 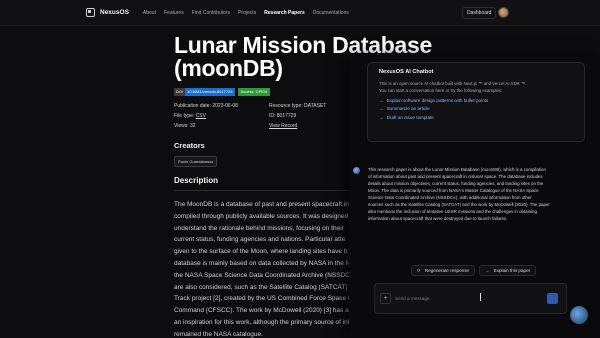 I want to click on nav-link-documentations: Documentations, so click(x=331, y=13).